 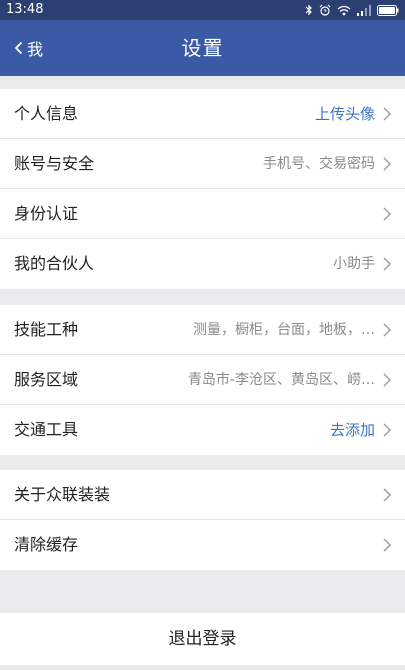 I want to click on back-button: 我, so click(x=28, y=48).